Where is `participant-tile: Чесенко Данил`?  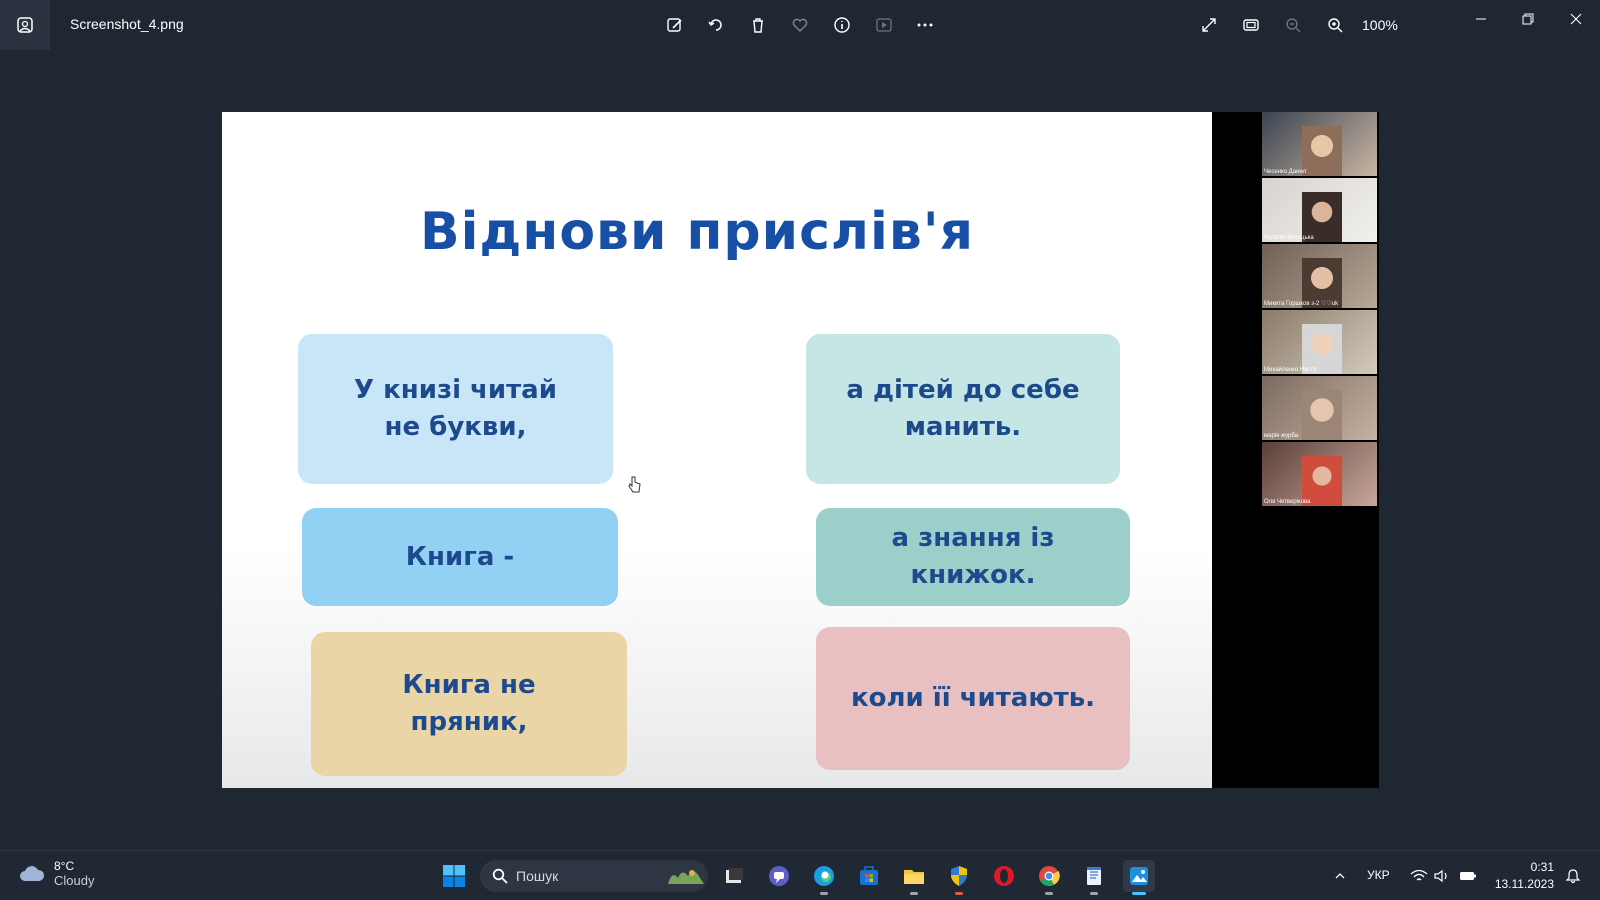
participant-tile: Чесенко Данил is located at coordinates (1319, 144).